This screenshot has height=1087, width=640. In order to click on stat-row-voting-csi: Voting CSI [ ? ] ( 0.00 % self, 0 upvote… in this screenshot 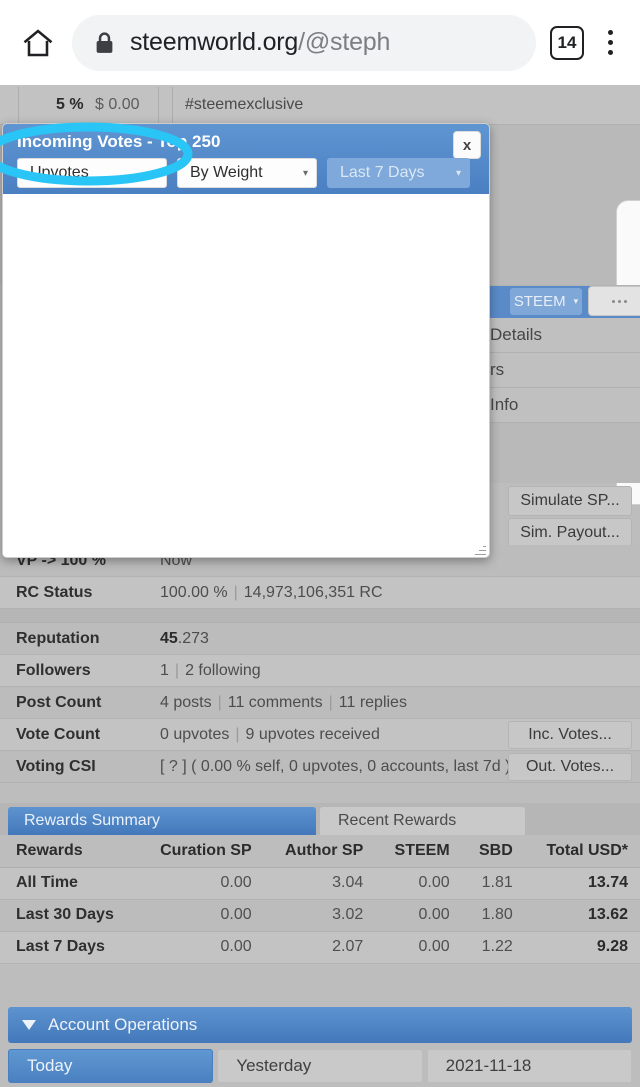, I will do `click(320, 767)`.